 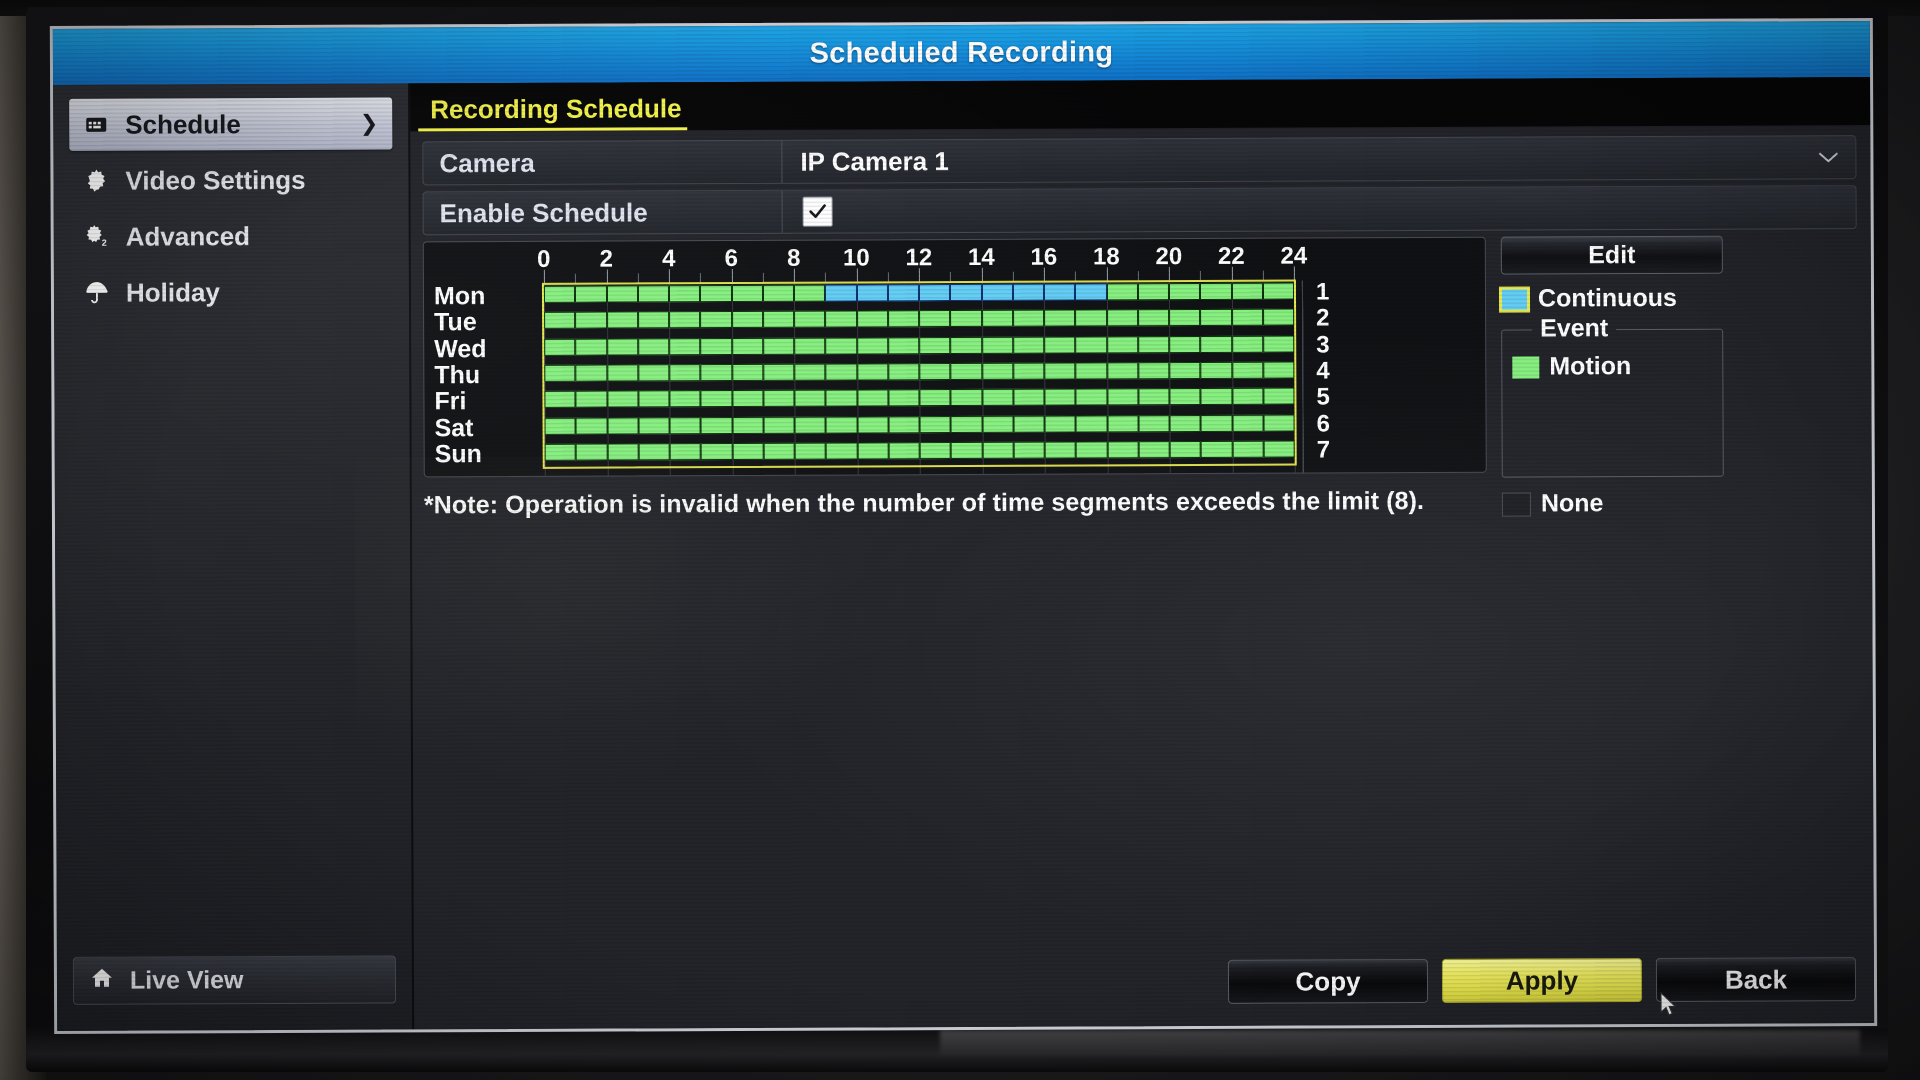 What do you see at coordinates (1612, 367) in the screenshot?
I see `legend-item-motion: Motion` at bounding box center [1612, 367].